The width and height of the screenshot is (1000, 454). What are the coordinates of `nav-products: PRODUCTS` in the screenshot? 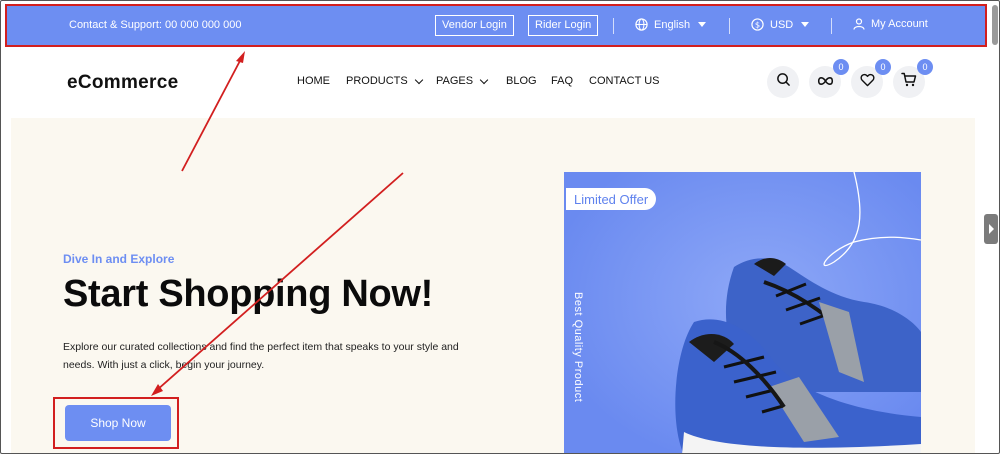 It's located at (384, 81).